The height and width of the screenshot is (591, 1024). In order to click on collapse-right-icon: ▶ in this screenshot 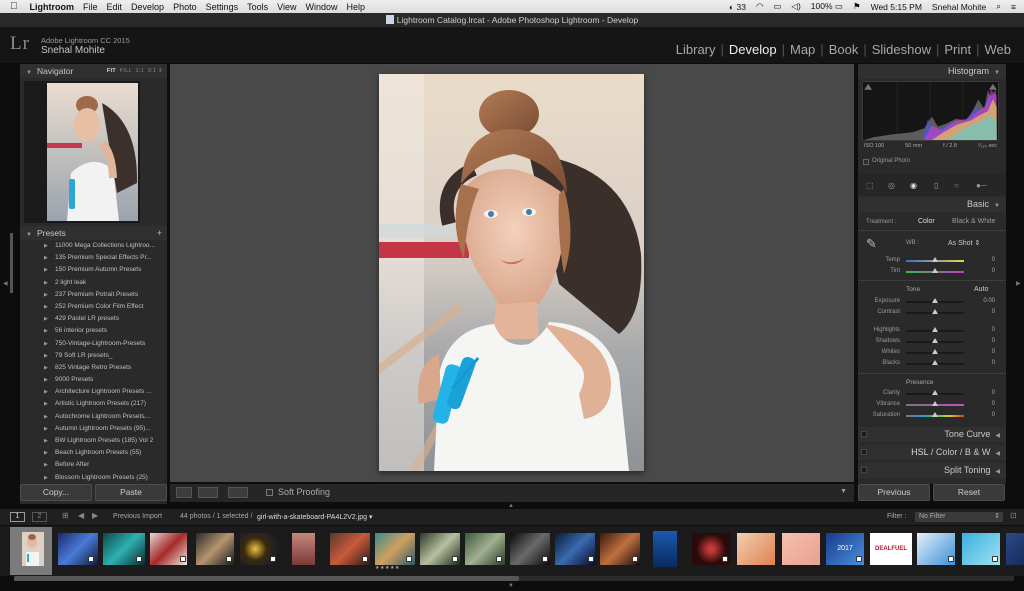, I will do `click(1018, 283)`.